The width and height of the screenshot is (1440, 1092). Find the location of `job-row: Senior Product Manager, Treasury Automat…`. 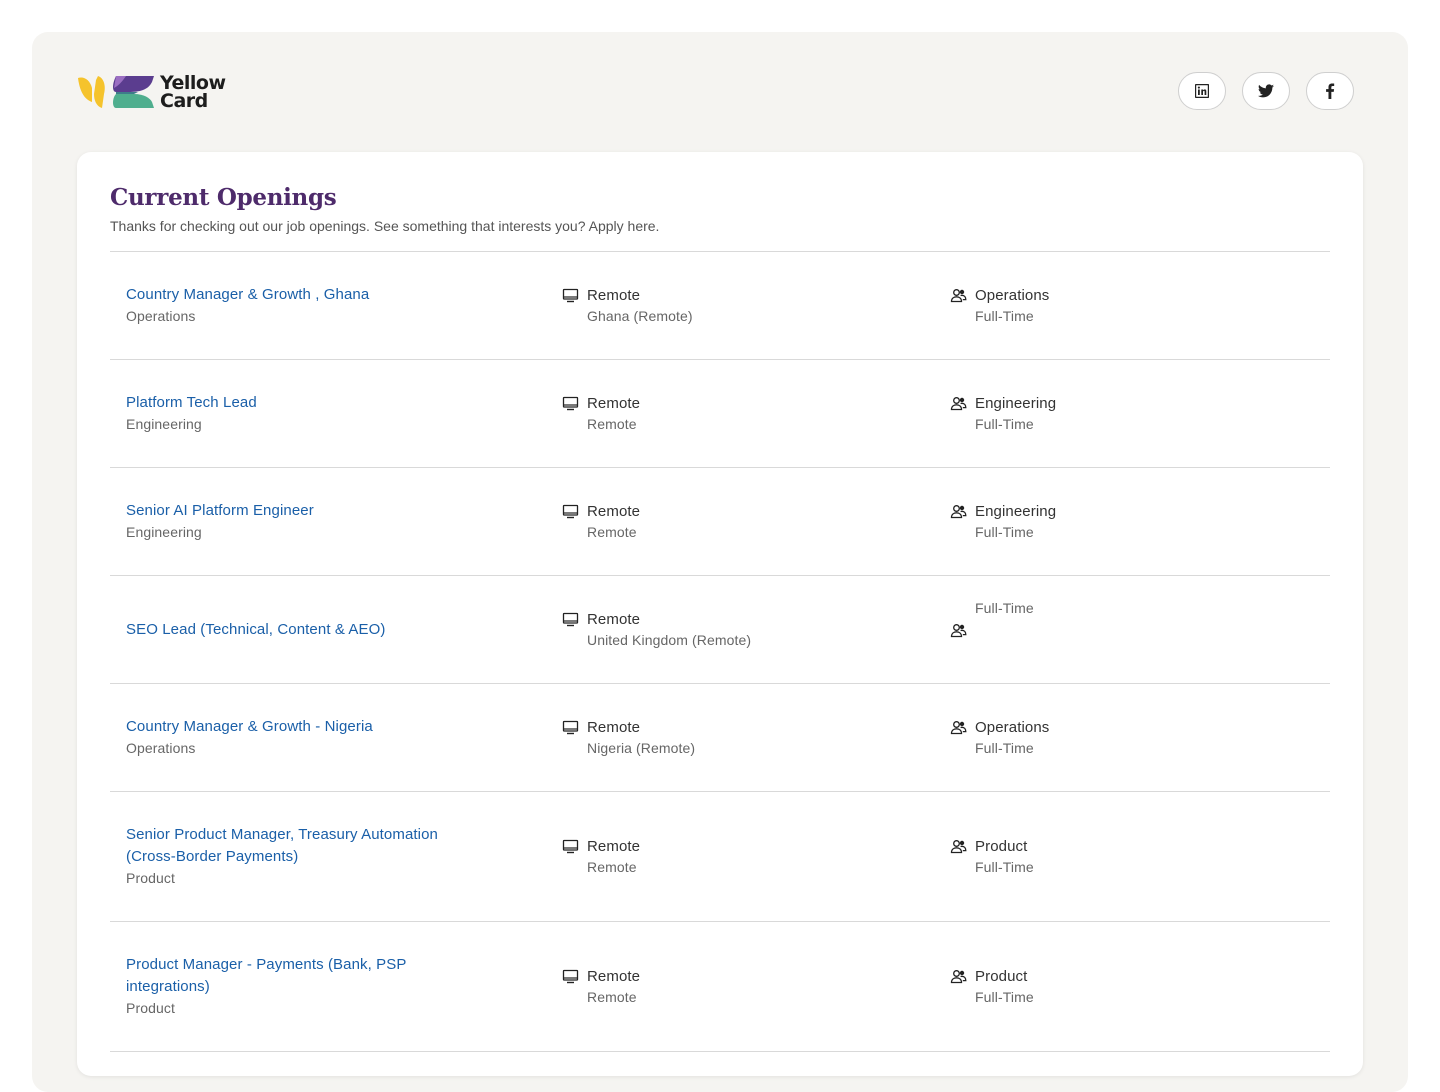

job-row: Senior Product Manager, Treasury Automat… is located at coordinates (720, 857).